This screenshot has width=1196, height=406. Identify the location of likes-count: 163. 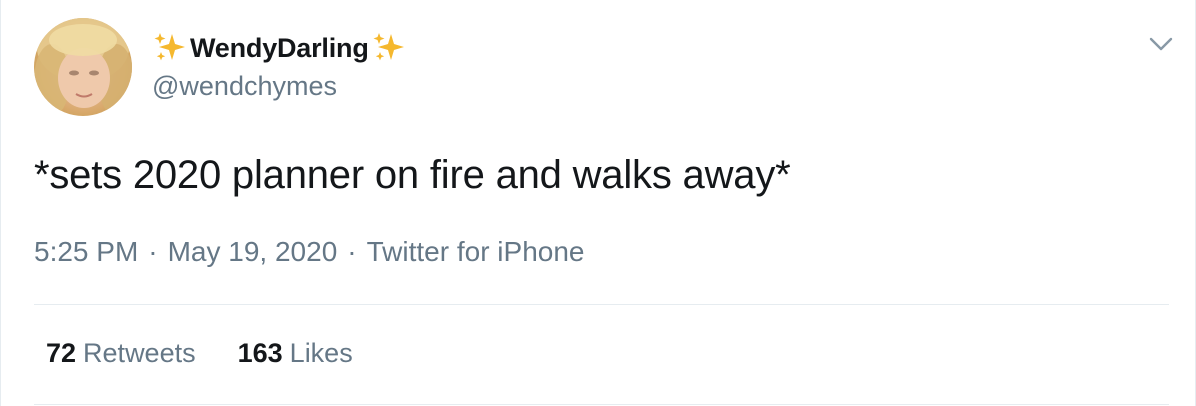
(260, 353).